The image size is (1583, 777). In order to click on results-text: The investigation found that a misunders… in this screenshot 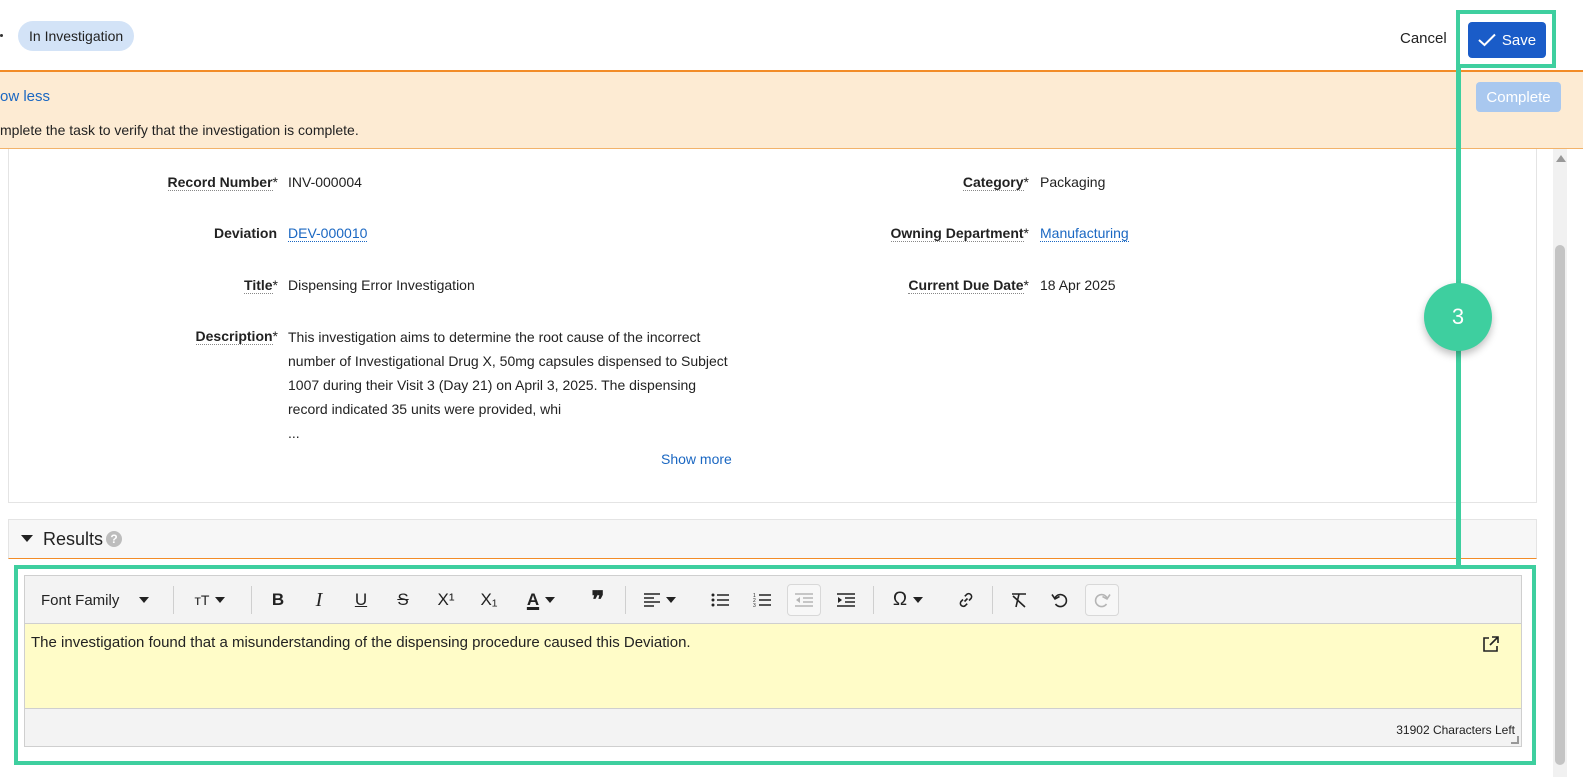, I will do `click(361, 642)`.